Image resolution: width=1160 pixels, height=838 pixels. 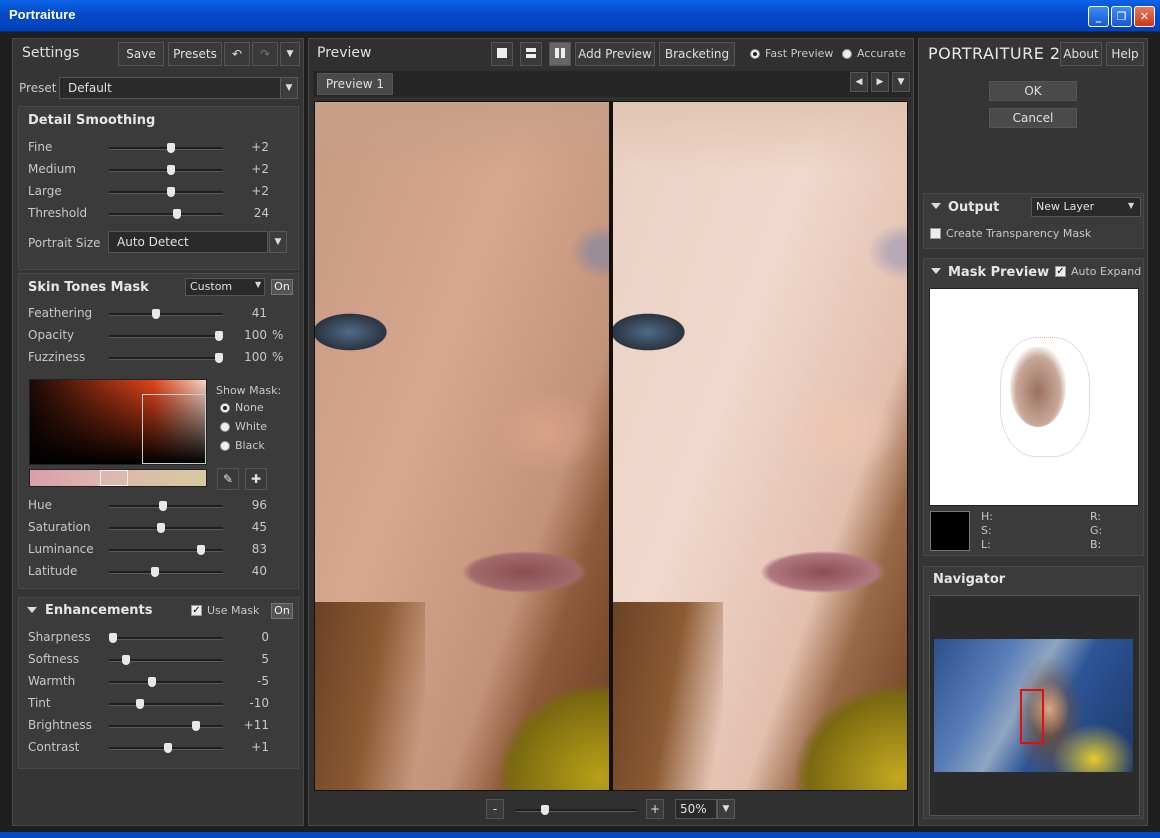 I want to click on fuzziness-label: Fuzziness, so click(x=57, y=357).